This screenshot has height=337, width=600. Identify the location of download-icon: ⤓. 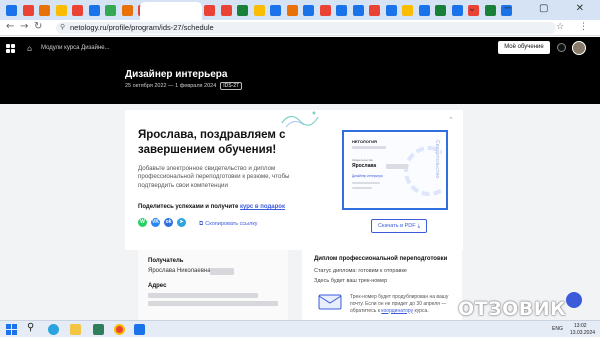
(419, 225).